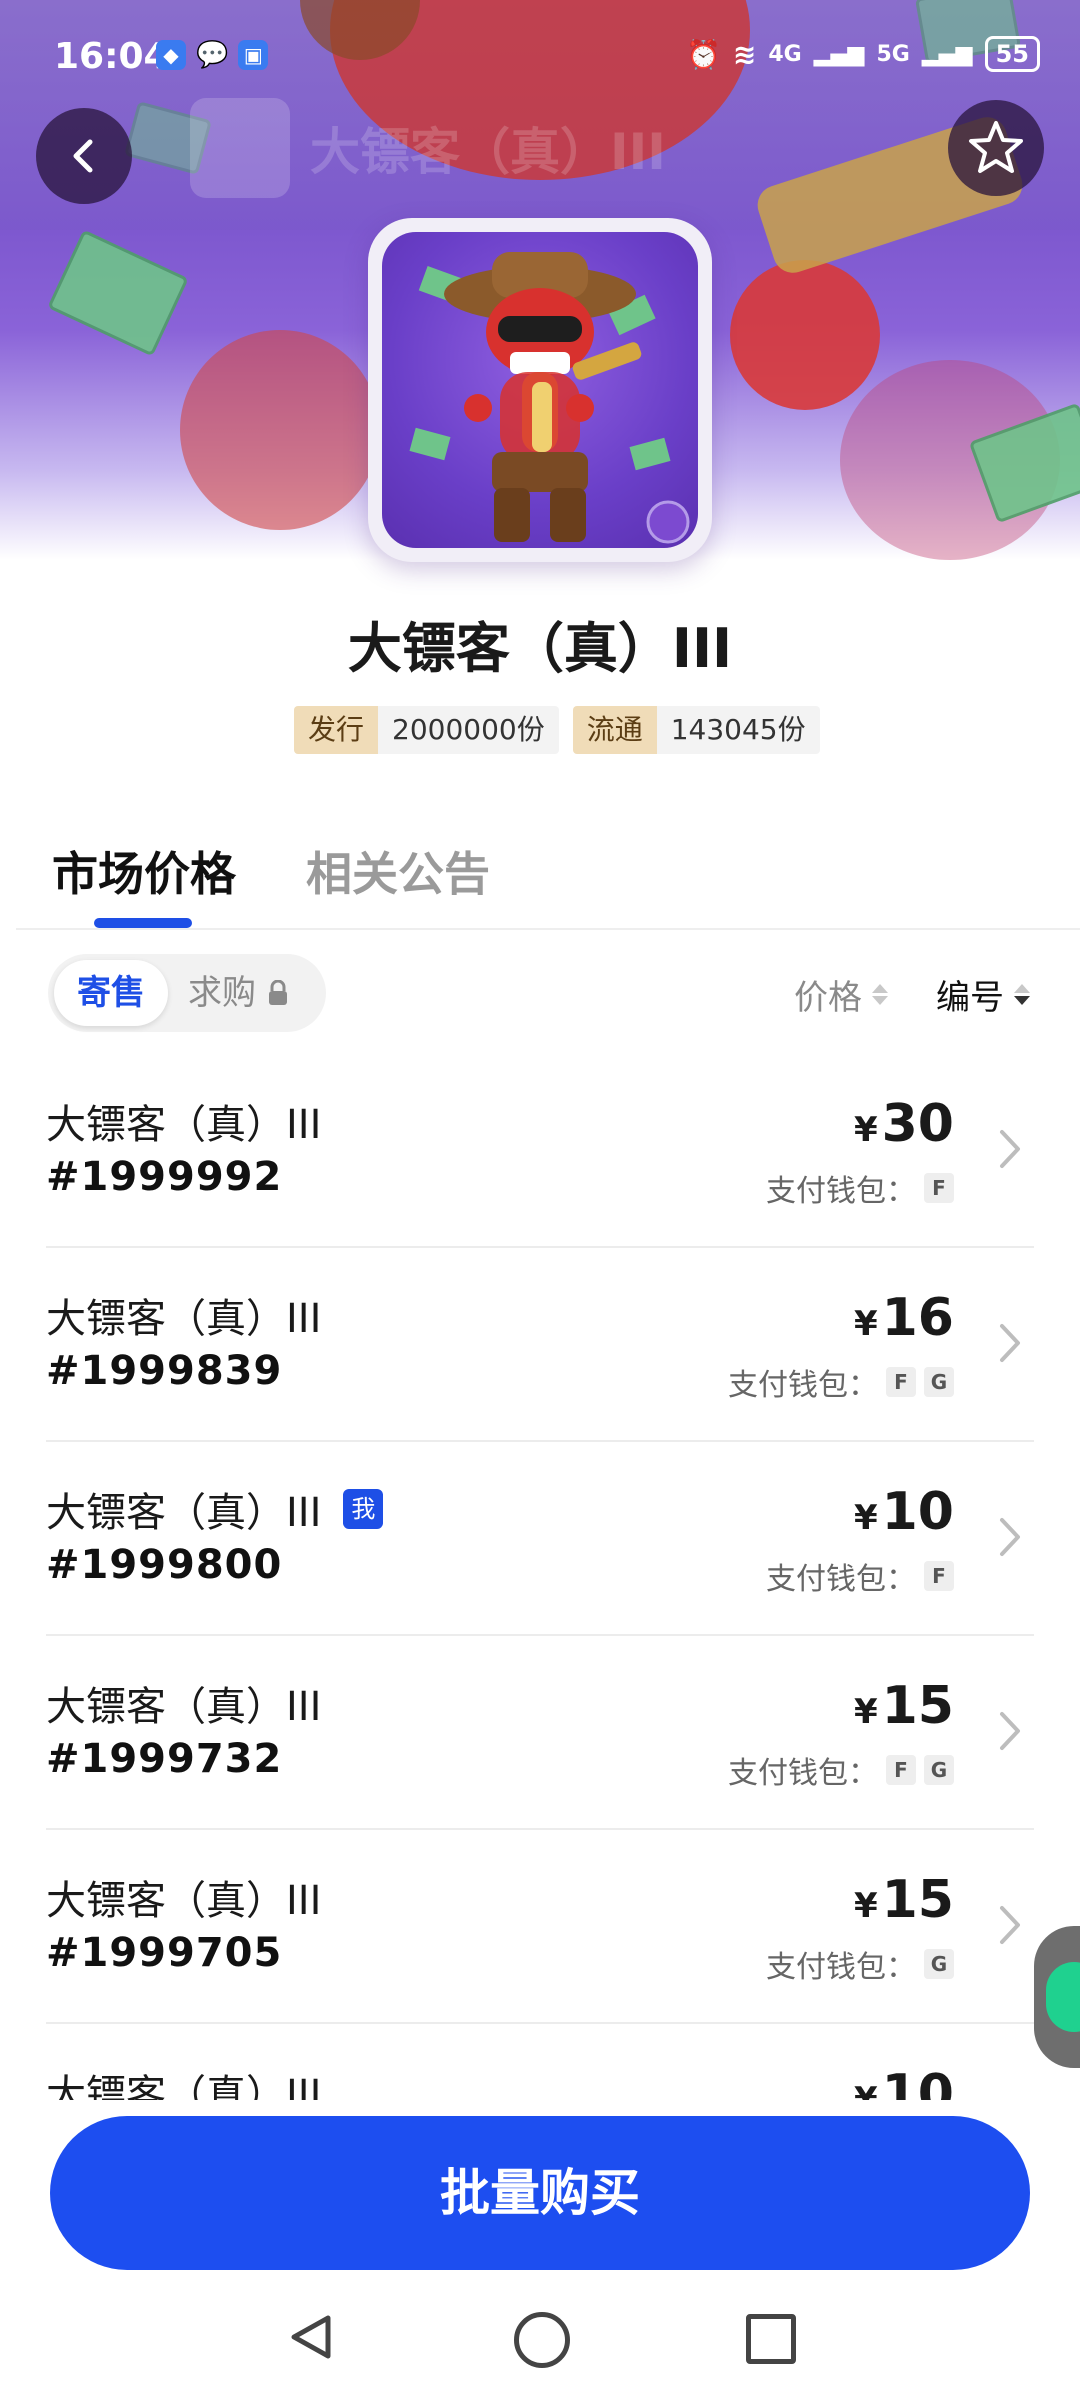  I want to click on lock-icon, so click(278, 992).